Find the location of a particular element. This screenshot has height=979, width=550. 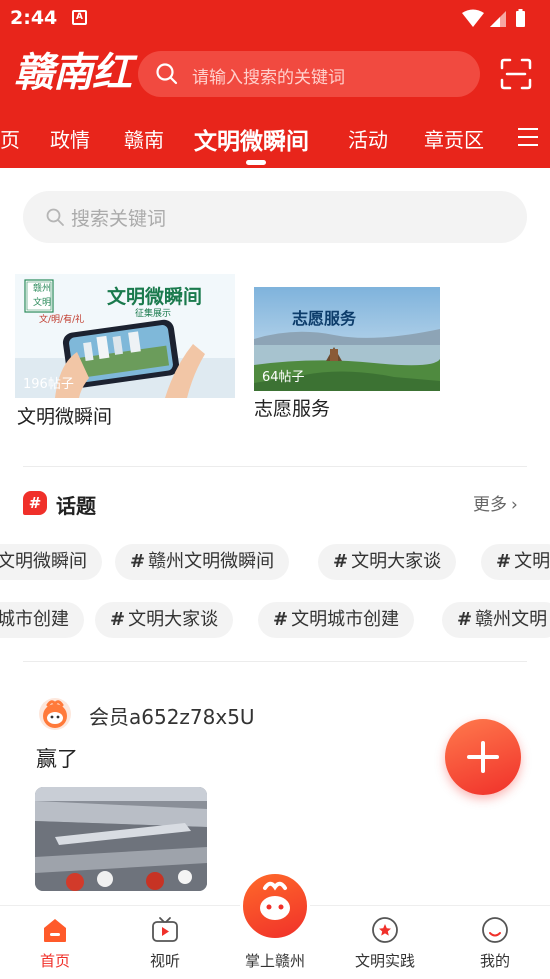

header-search-bar: 请输入搜索的关键词 is located at coordinates (309, 74).